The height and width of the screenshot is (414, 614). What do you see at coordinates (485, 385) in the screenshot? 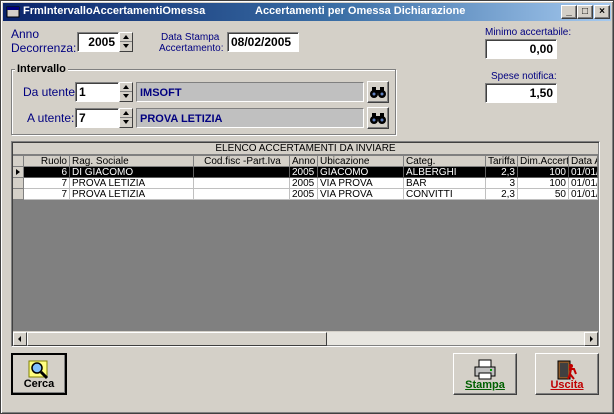
I see `stampa-label: Stampa` at bounding box center [485, 385].